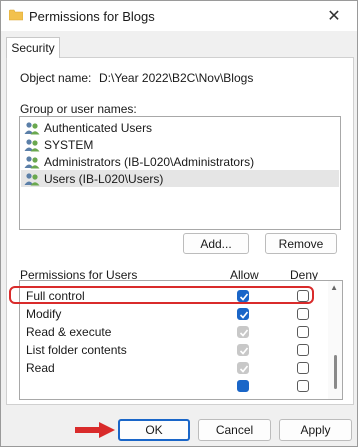 This screenshot has width=358, height=447. What do you see at coordinates (104, 178) in the screenshot?
I see `user-name: Users (IB-L020\Users)` at bounding box center [104, 178].